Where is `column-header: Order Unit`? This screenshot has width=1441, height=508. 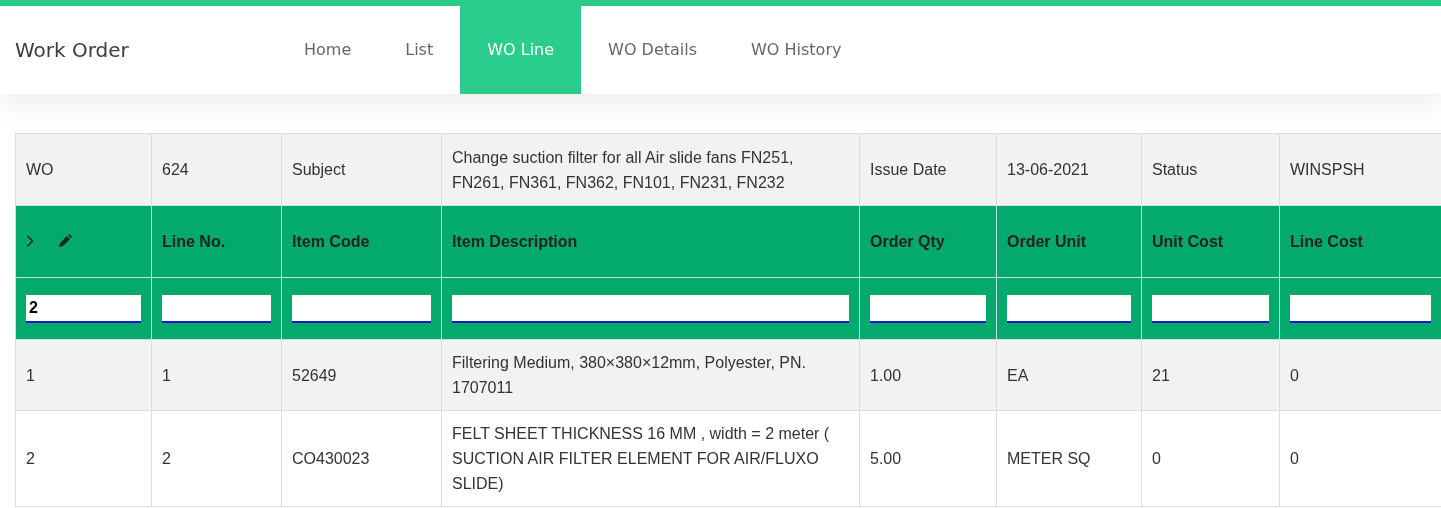
column-header: Order Unit is located at coordinates (1069, 241).